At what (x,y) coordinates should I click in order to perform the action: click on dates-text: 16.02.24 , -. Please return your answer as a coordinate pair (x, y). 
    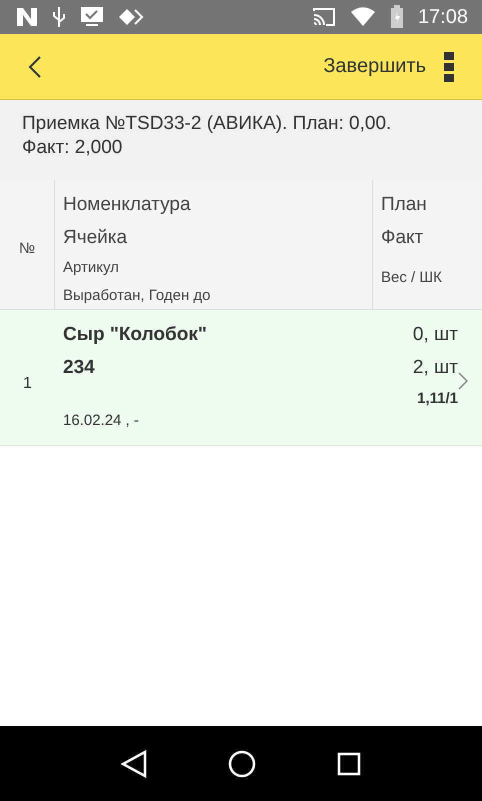
    Looking at the image, I should click on (101, 420).